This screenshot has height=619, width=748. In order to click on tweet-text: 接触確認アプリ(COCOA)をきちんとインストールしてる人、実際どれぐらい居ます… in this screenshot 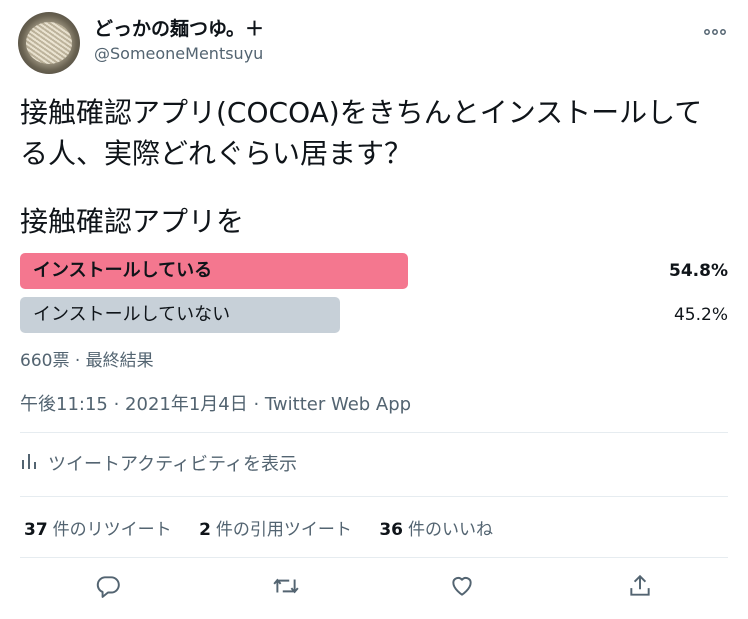, I will do `click(361, 133)`.